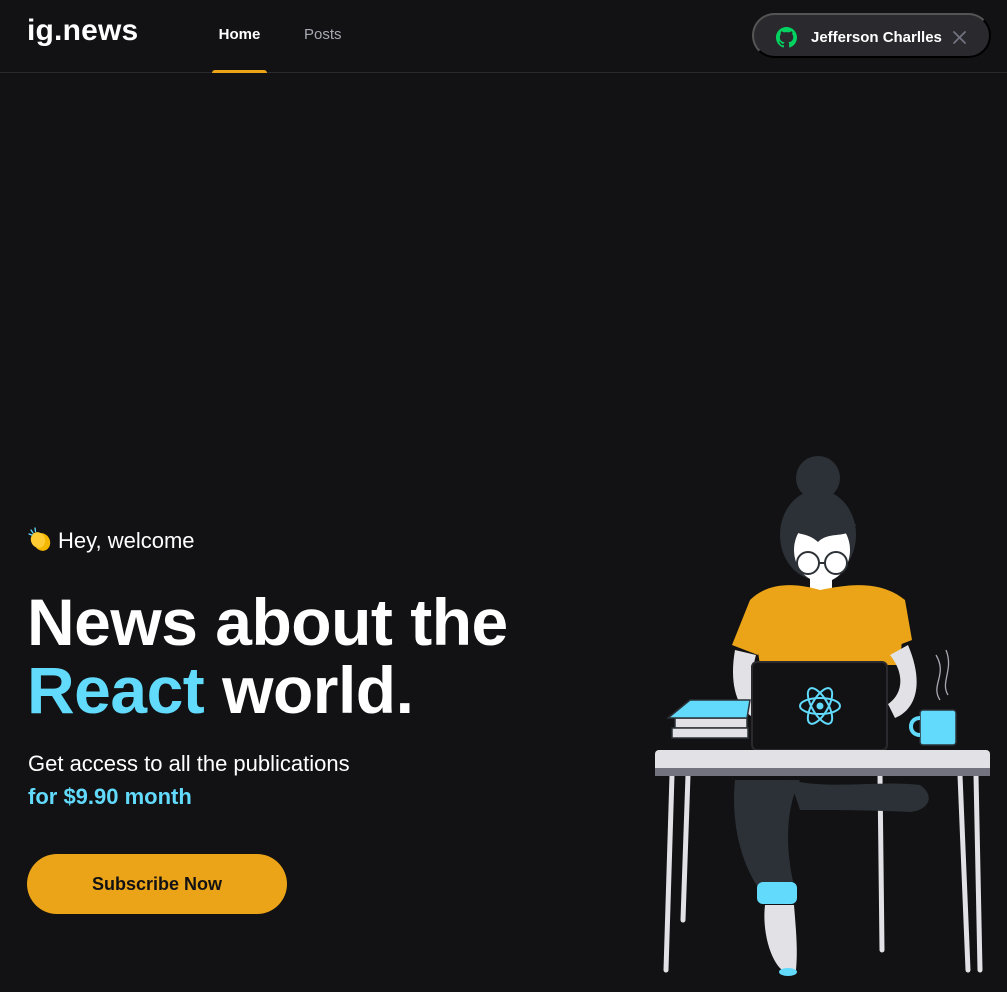 This screenshot has height=992, width=1007. I want to click on close-icon, so click(959, 37).